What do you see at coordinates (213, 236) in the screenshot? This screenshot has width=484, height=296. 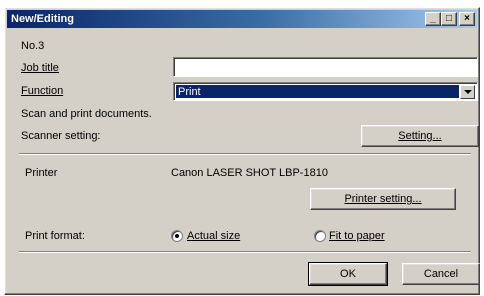 I see `actual-size-label: Actual size` at bounding box center [213, 236].